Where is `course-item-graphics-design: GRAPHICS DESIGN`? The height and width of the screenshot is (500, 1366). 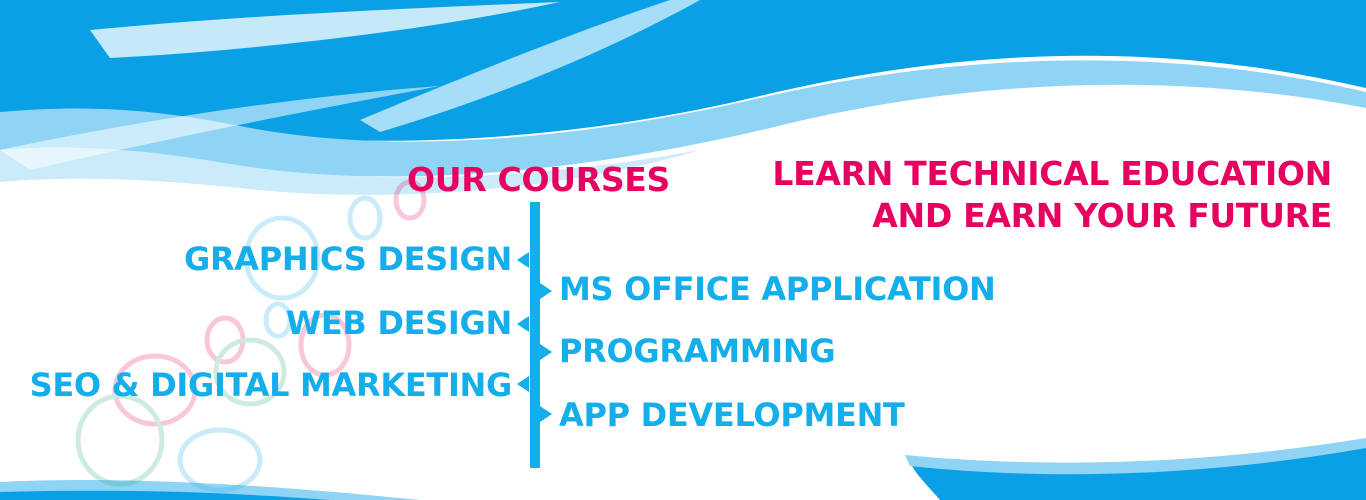 course-item-graphics-design: GRAPHICS DESIGN is located at coordinates (347, 259).